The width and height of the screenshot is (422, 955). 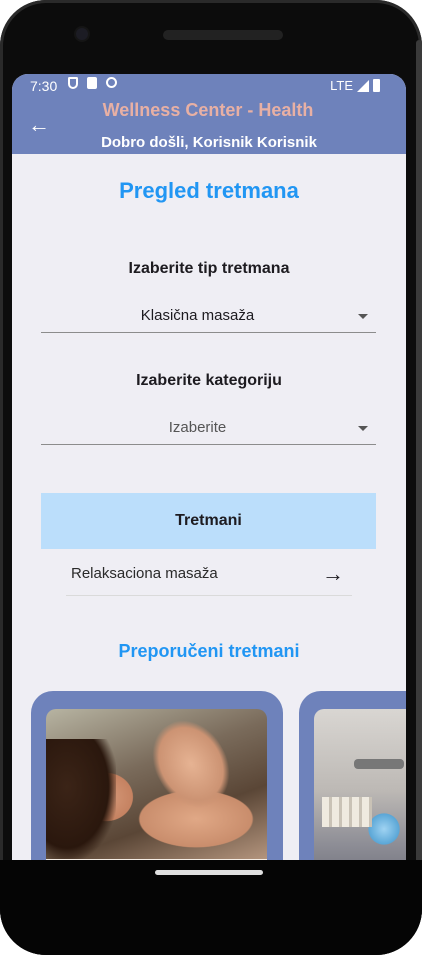 What do you see at coordinates (355, 85) in the screenshot?
I see `status-icons-right: LTE` at bounding box center [355, 85].